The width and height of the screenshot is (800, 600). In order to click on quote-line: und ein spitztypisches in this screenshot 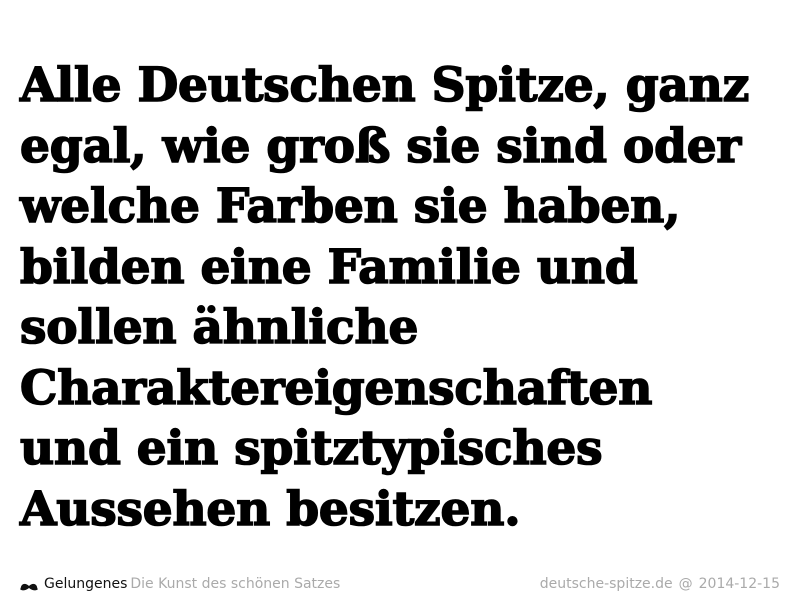, I will do `click(311, 448)`.